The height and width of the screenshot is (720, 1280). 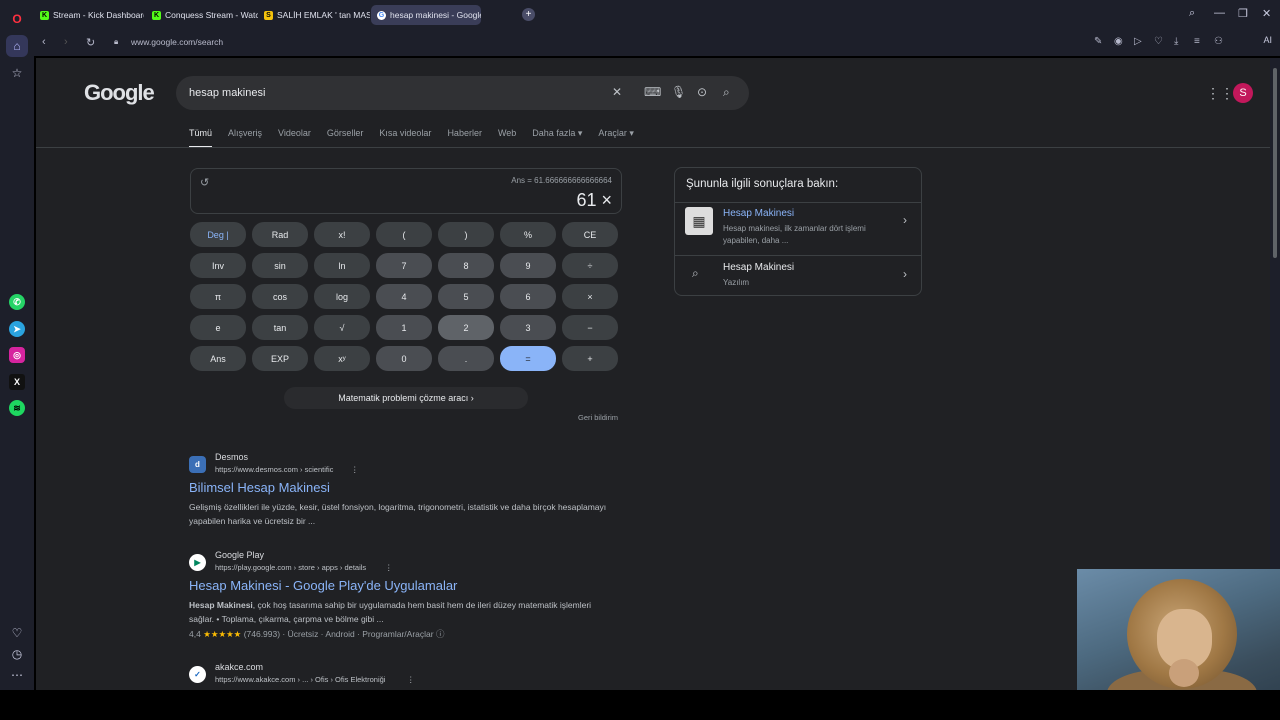 I want to click on key-equals: =, so click(x=528, y=358).